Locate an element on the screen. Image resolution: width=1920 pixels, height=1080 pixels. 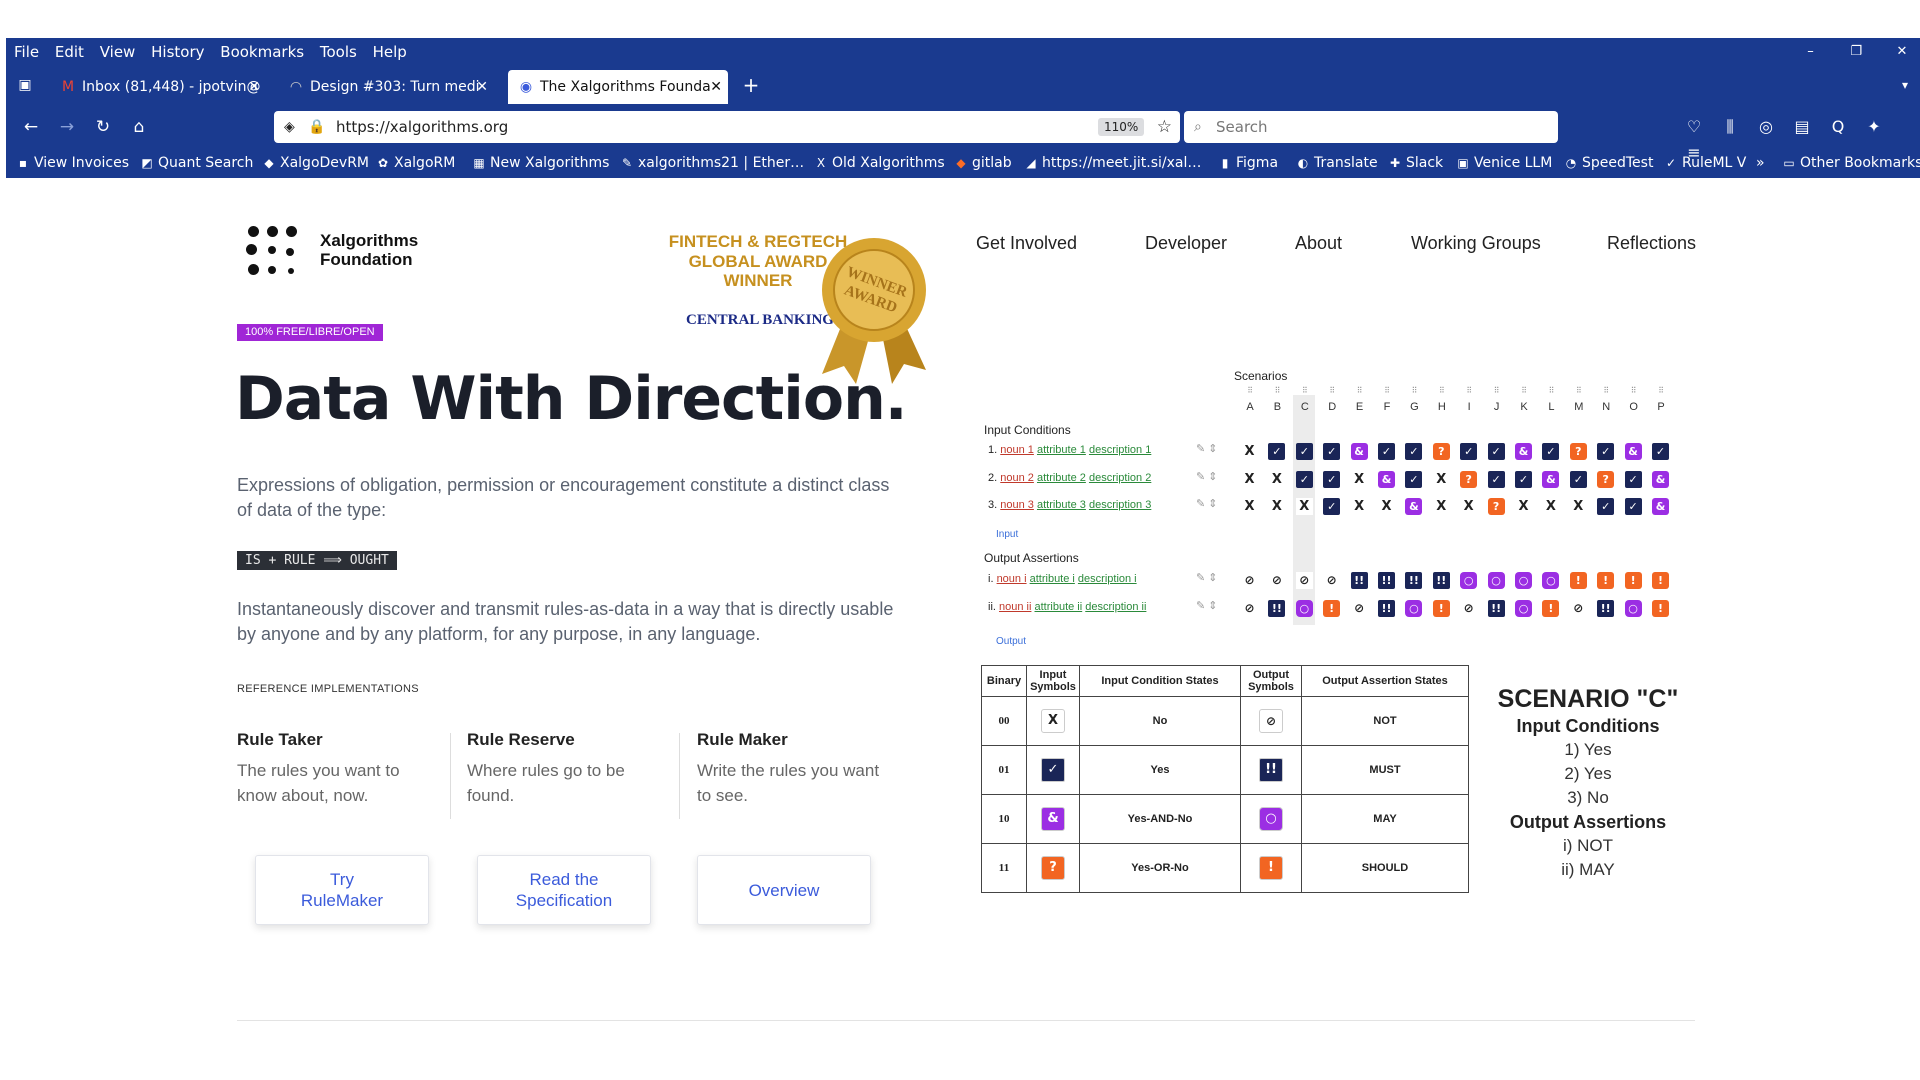
extension-q-icon: Q is located at coordinates (1838, 127).